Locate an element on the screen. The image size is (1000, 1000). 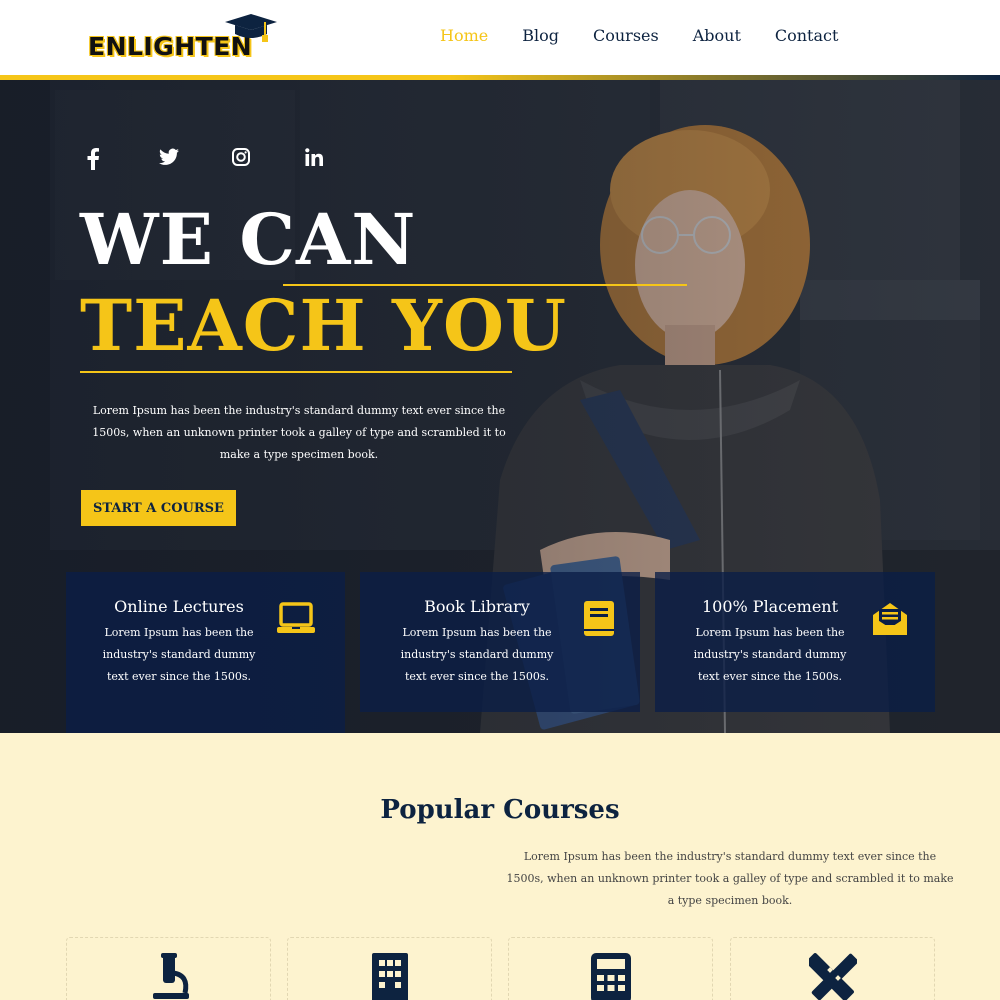
facebook-icon is located at coordinates (122, 160).